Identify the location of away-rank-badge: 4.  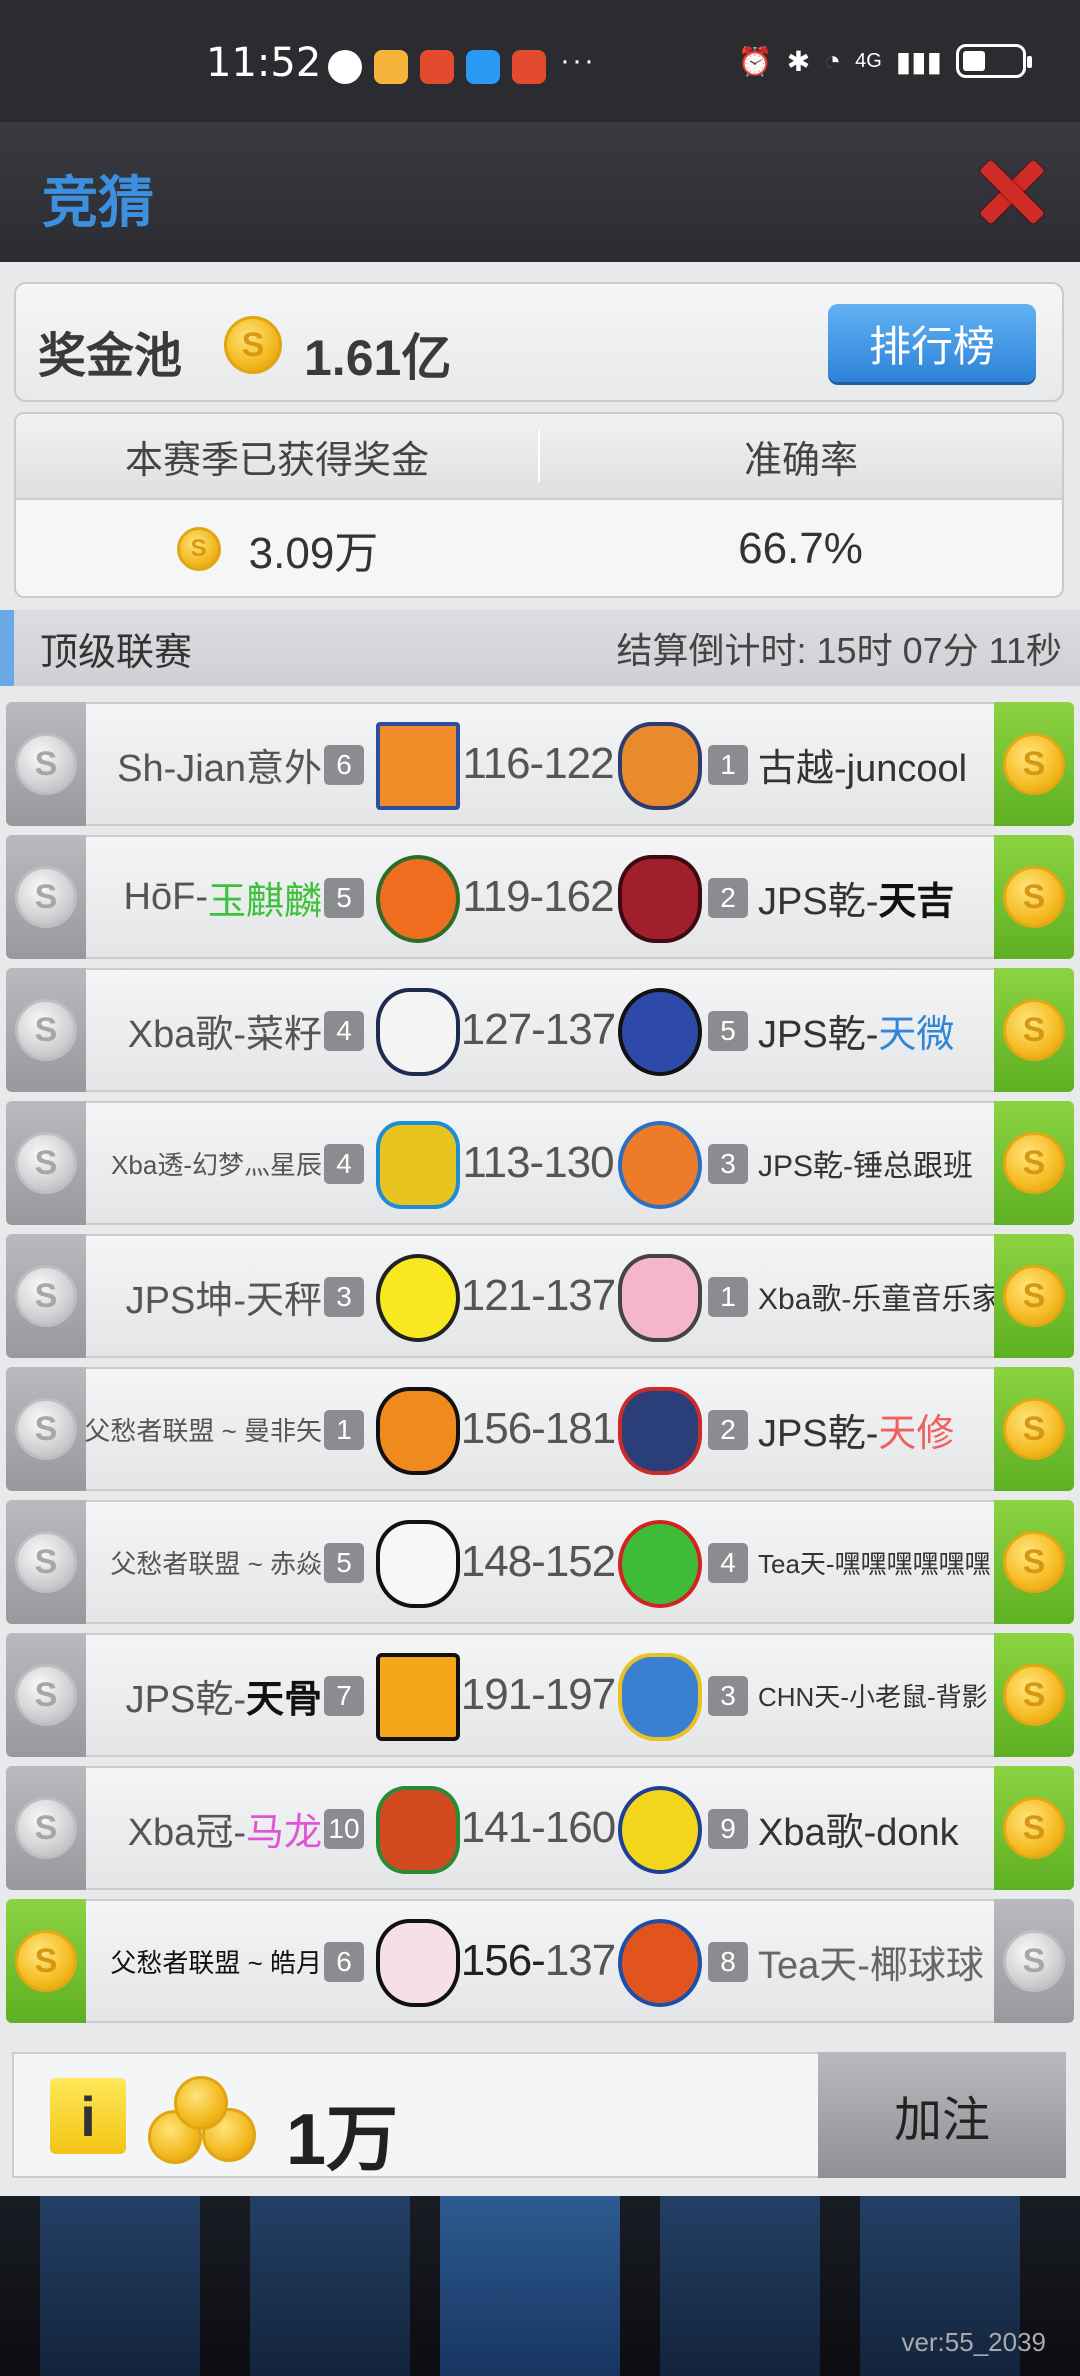
(728, 1563).